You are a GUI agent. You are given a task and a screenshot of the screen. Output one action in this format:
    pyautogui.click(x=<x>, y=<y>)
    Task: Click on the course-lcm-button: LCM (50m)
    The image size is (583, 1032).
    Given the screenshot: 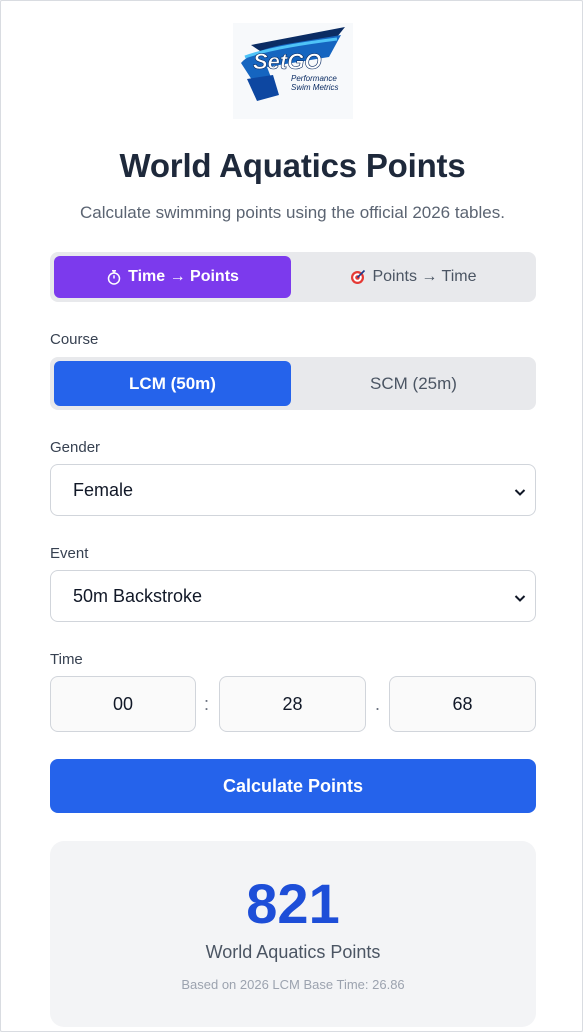 What is the action you would take?
    pyautogui.click(x=172, y=383)
    